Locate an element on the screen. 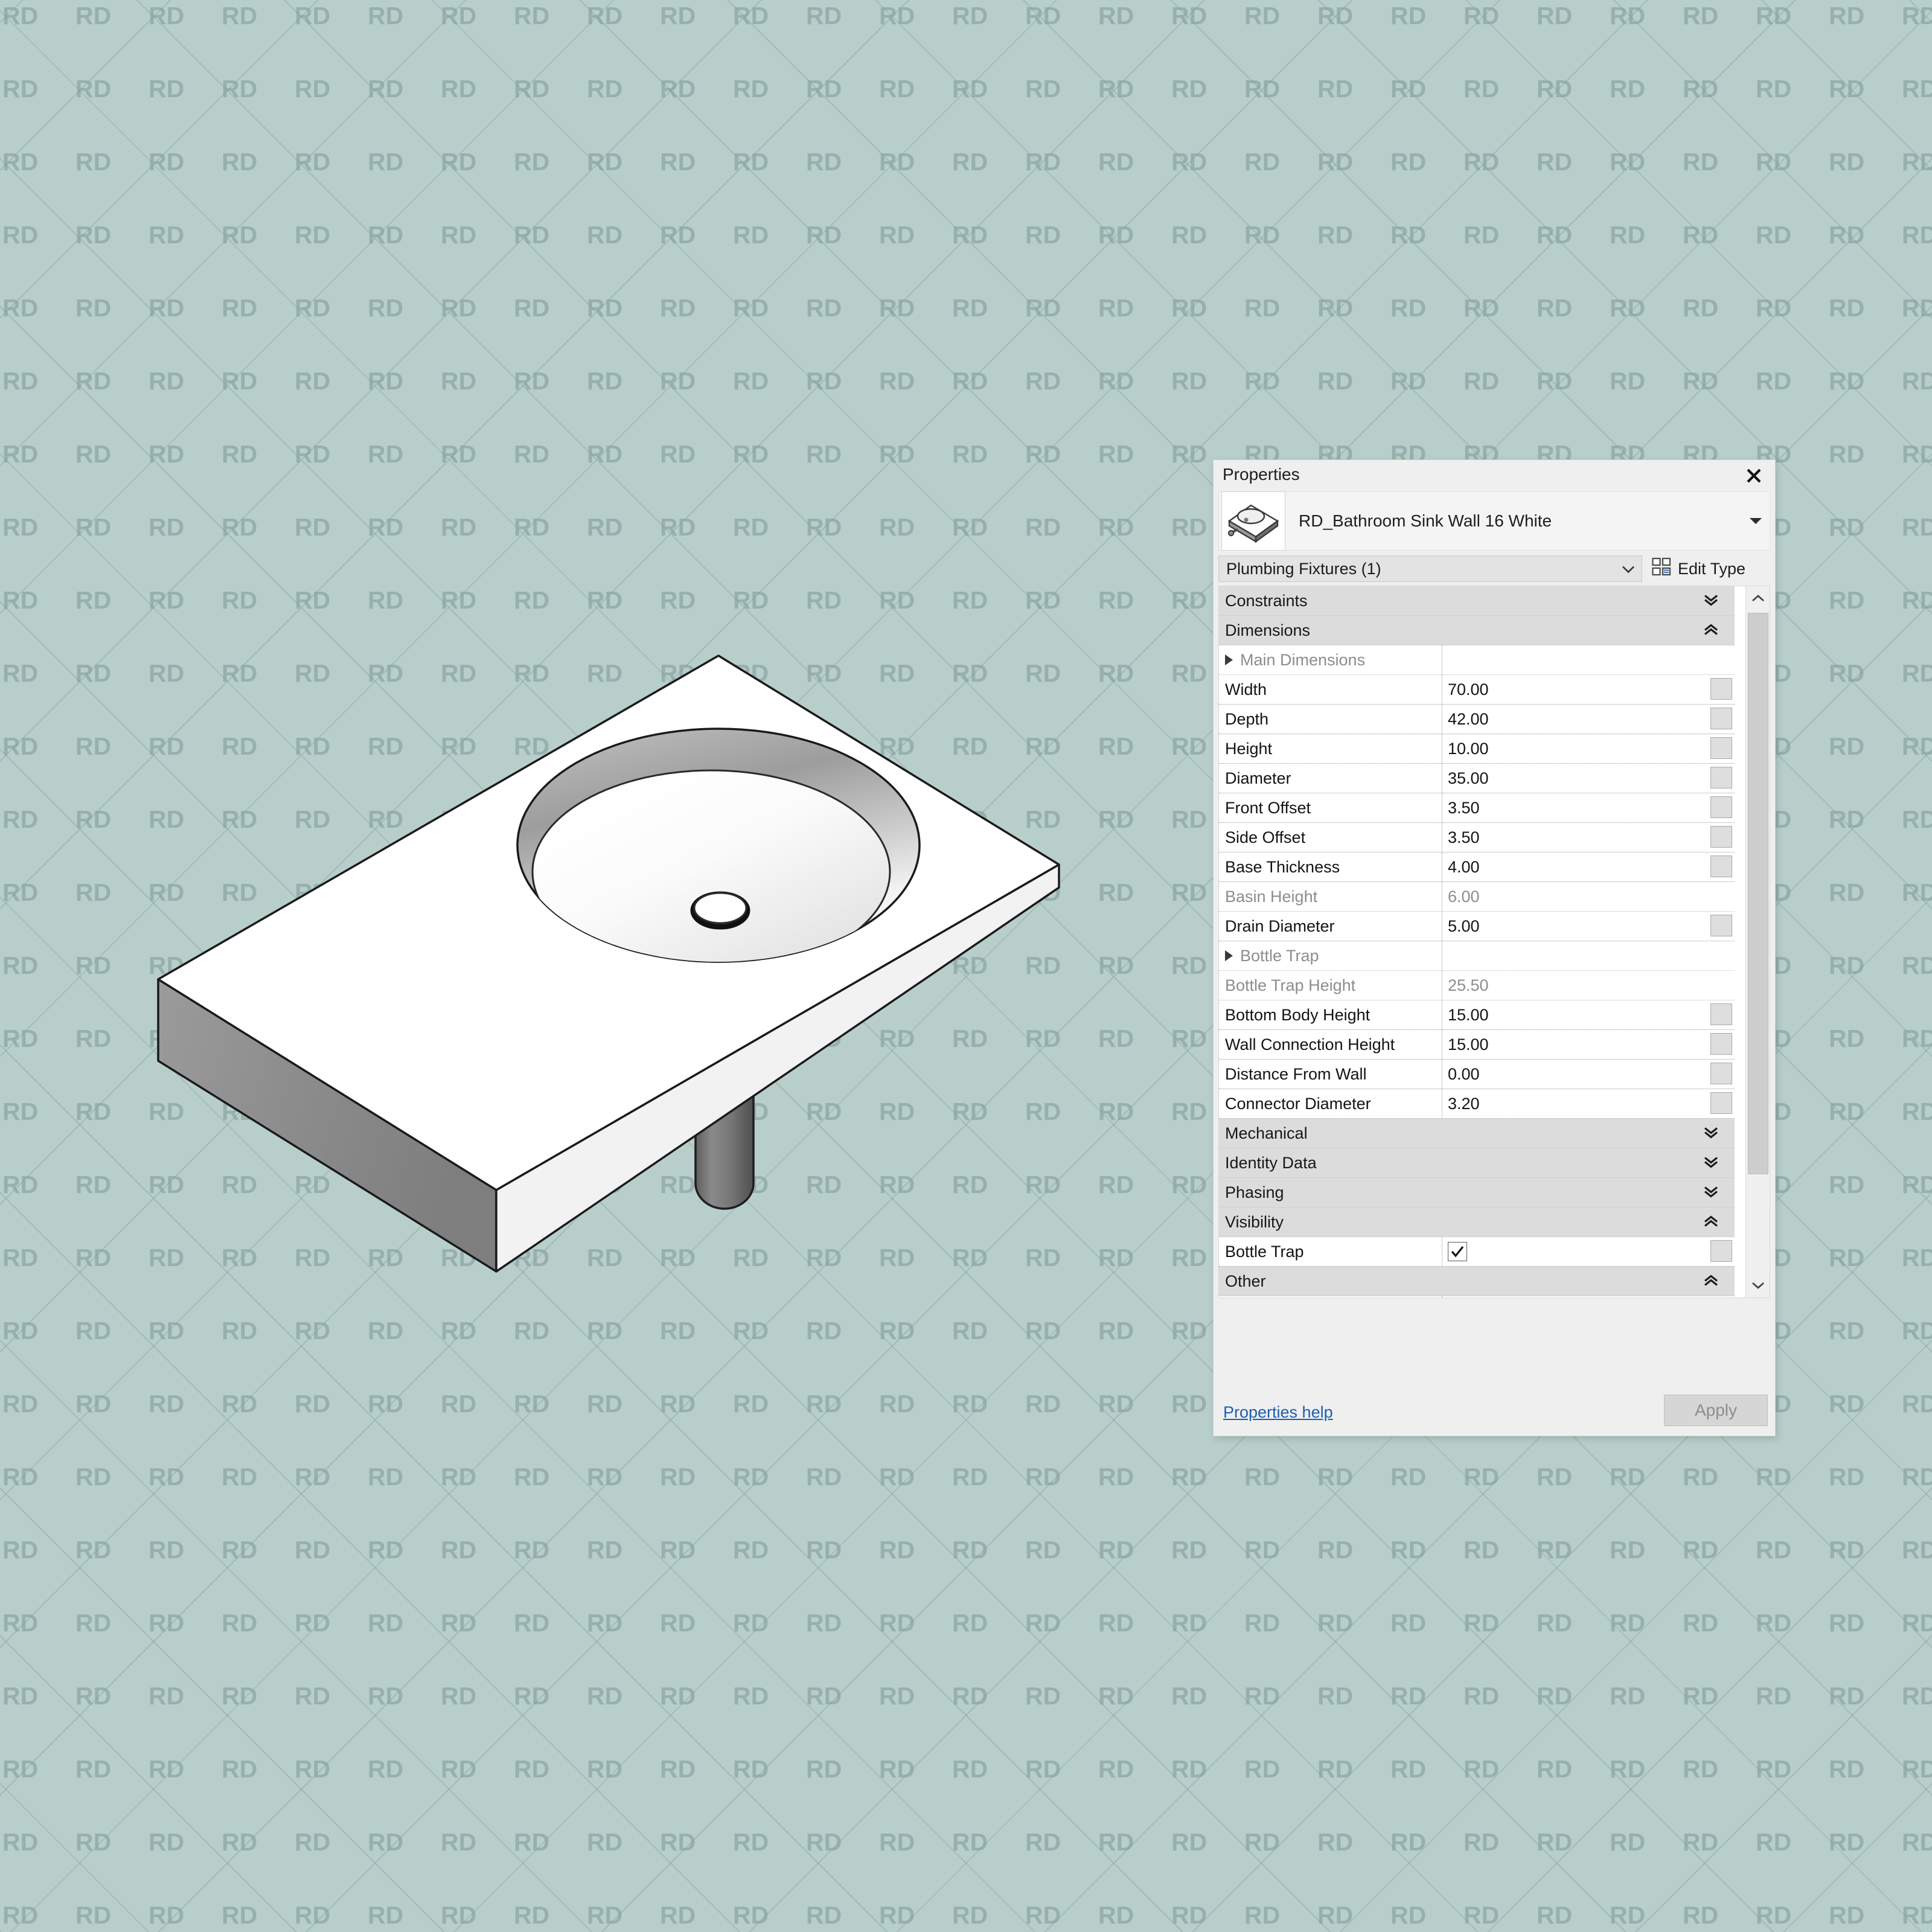 This screenshot has height=1932, width=1932. property-subheader-row: Main Dimensions is located at coordinates (1477, 660).